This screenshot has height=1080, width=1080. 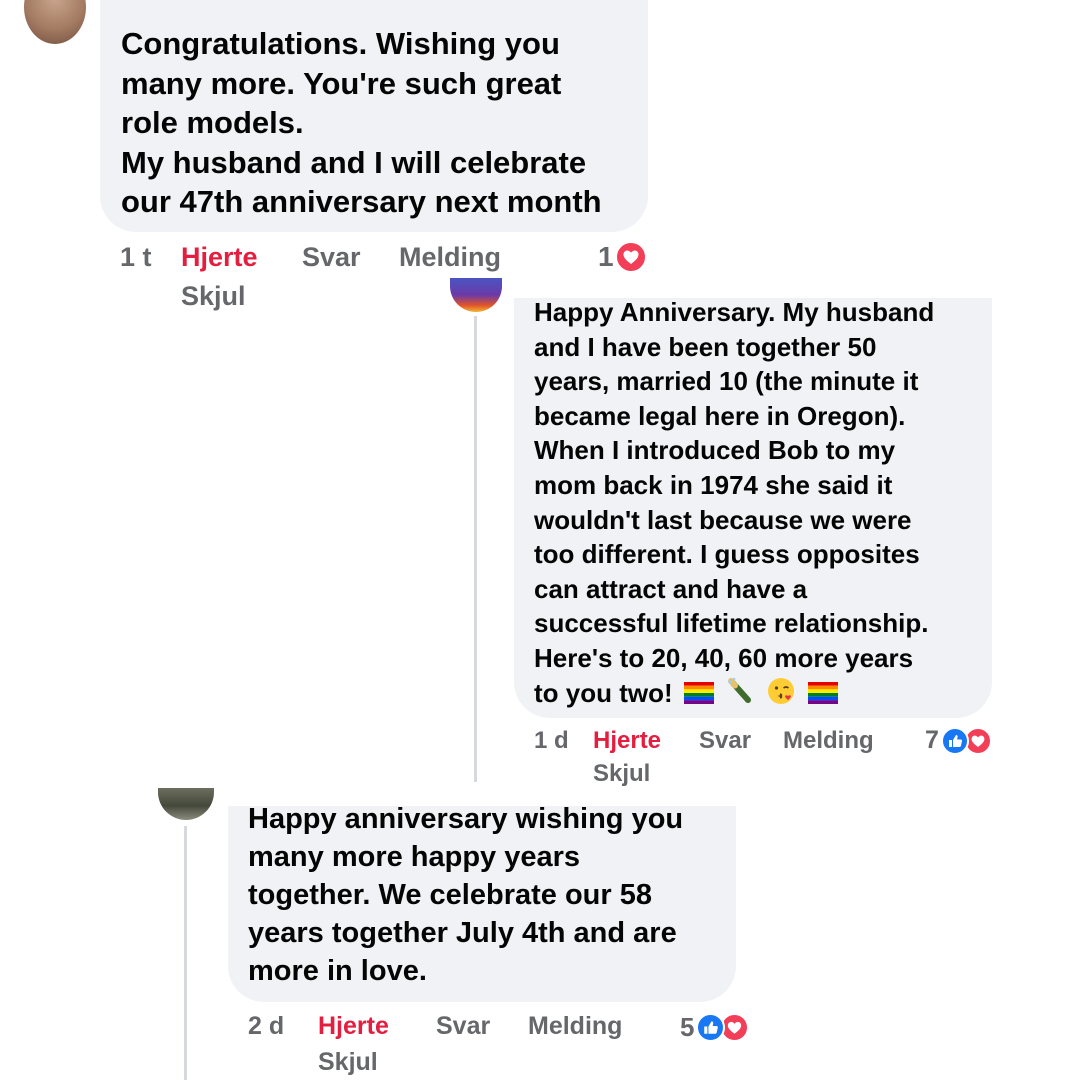 I want to click on comment-text: to you two!, so click(x=603, y=692).